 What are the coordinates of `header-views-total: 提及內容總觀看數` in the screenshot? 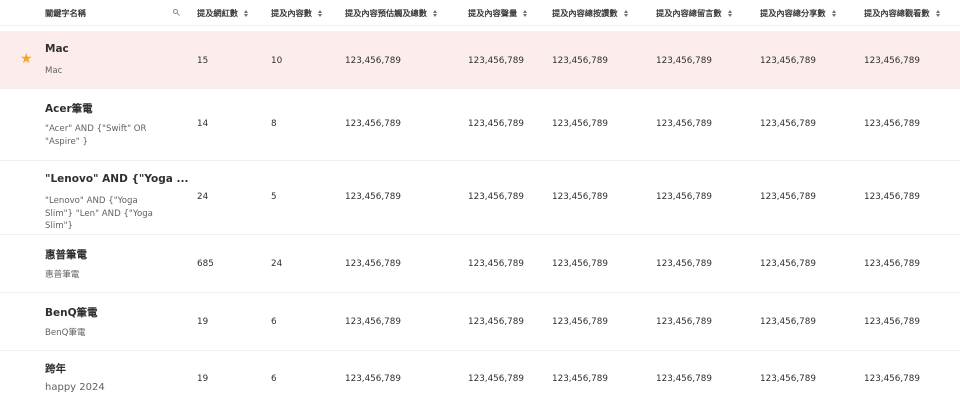 It's located at (903, 13).